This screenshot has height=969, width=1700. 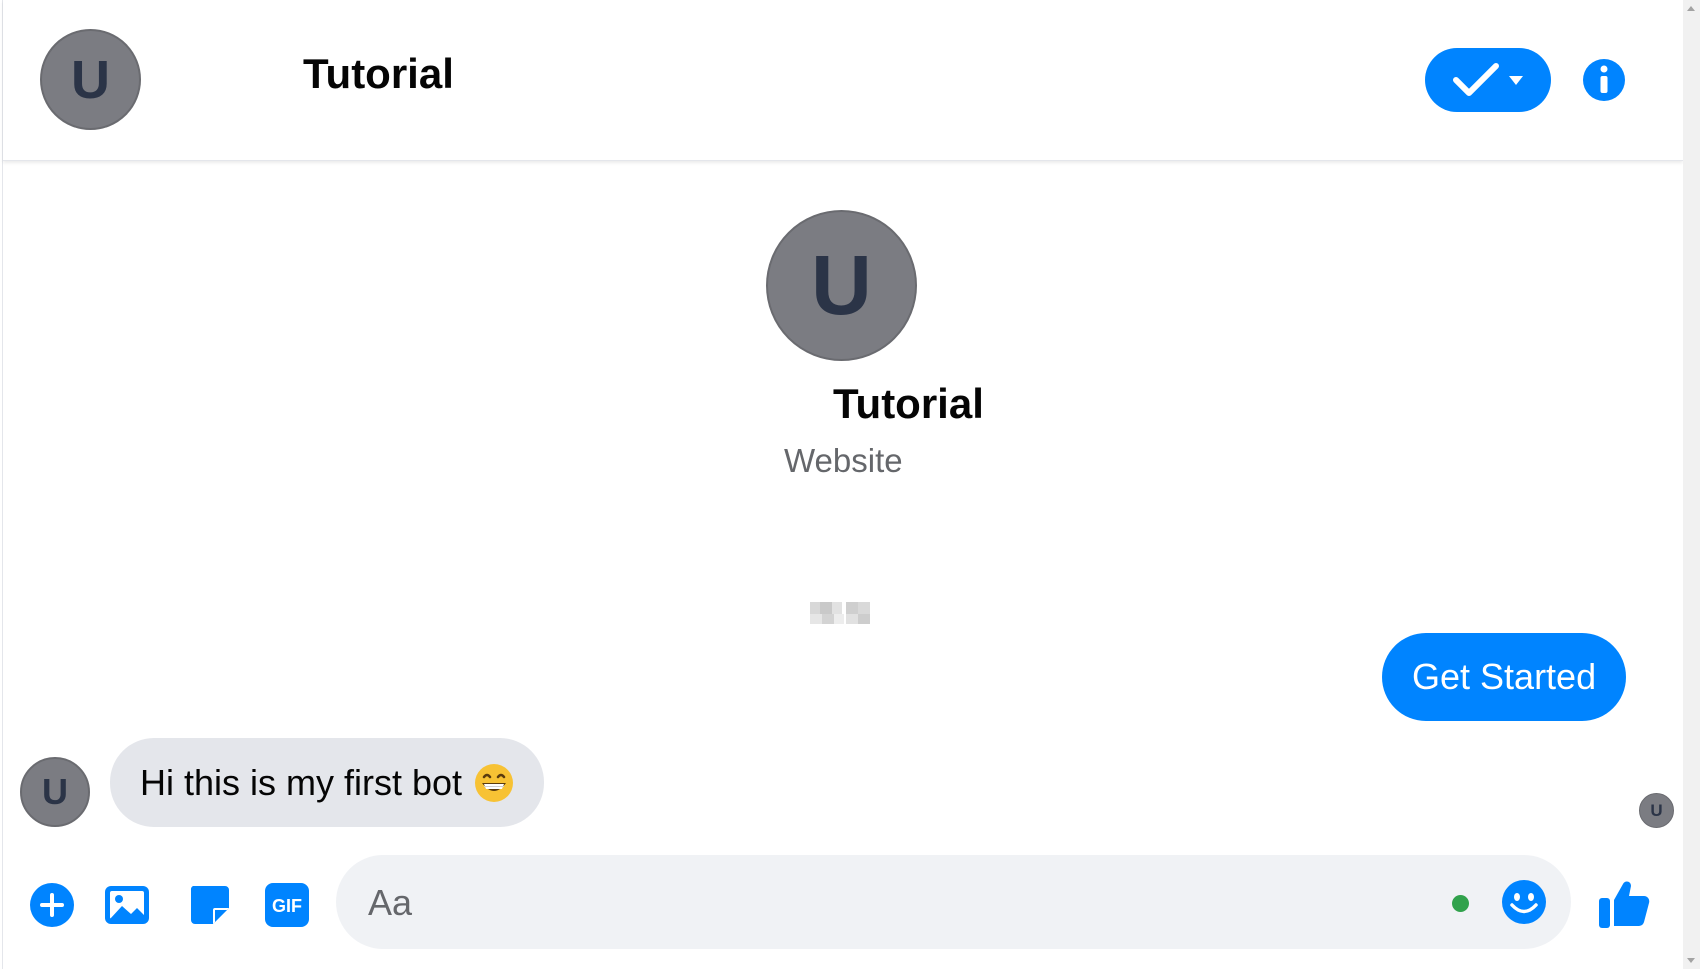 What do you see at coordinates (378, 74) in the screenshot?
I see `header-title: Tutorial` at bounding box center [378, 74].